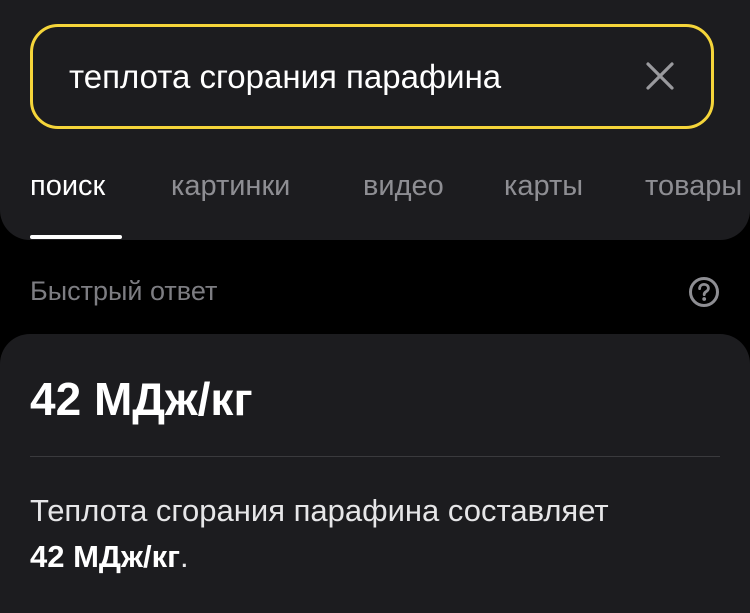  Describe the element at coordinates (105, 556) in the screenshot. I see `answer-description-value: 42 МДж/кг` at that location.